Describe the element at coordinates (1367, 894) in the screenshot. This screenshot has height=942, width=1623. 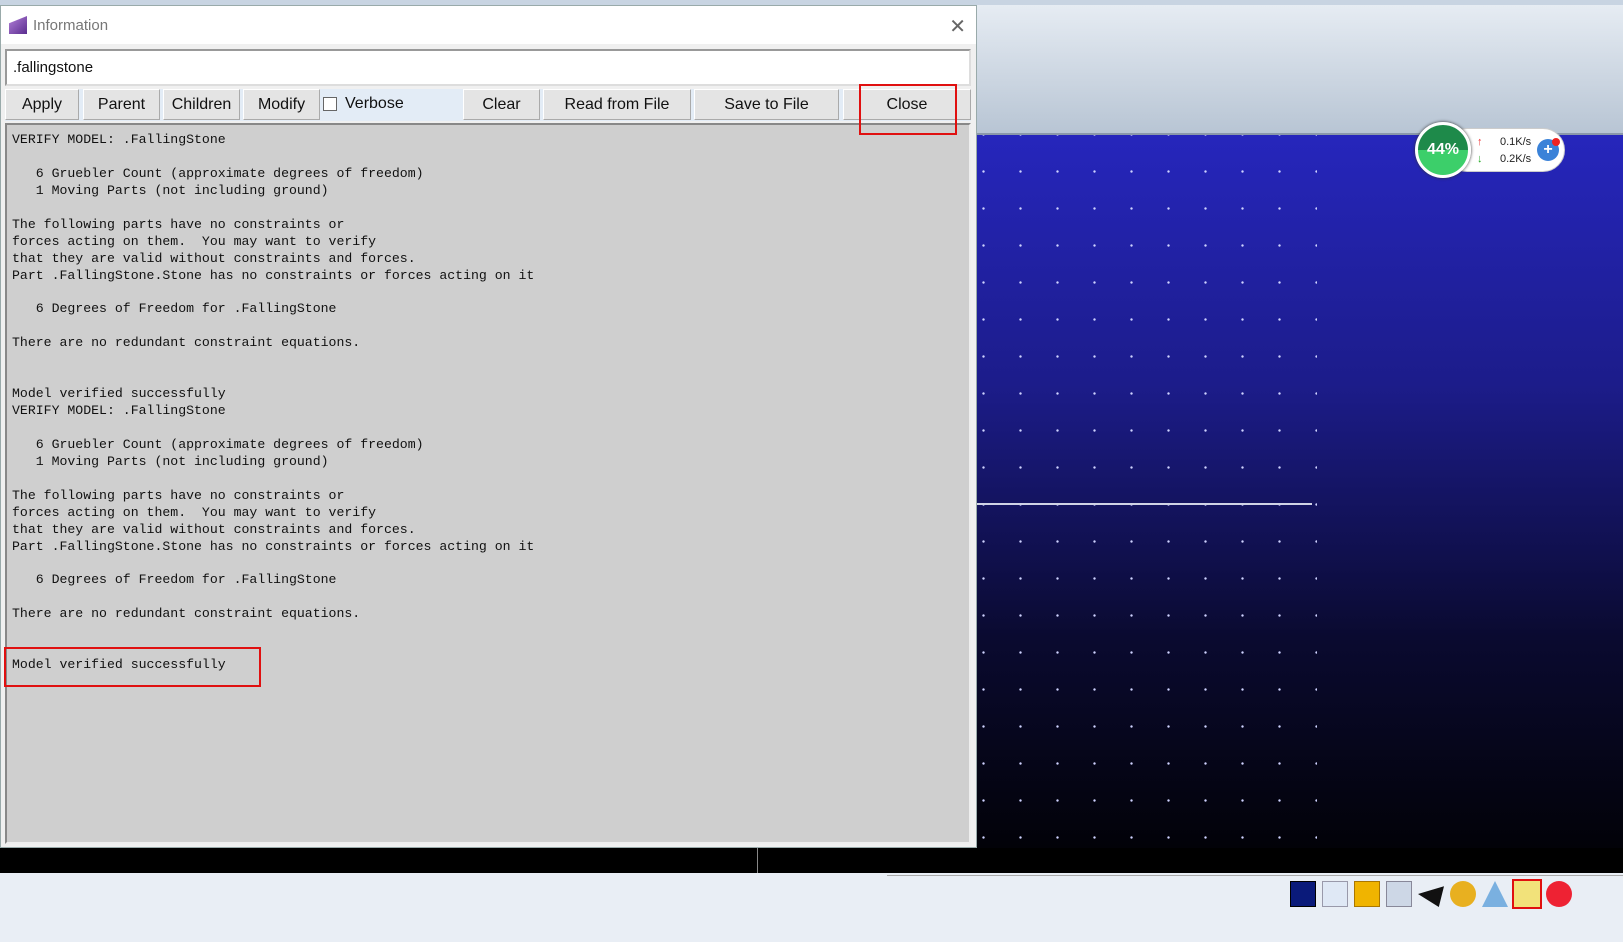
I see `folder-icon` at that location.